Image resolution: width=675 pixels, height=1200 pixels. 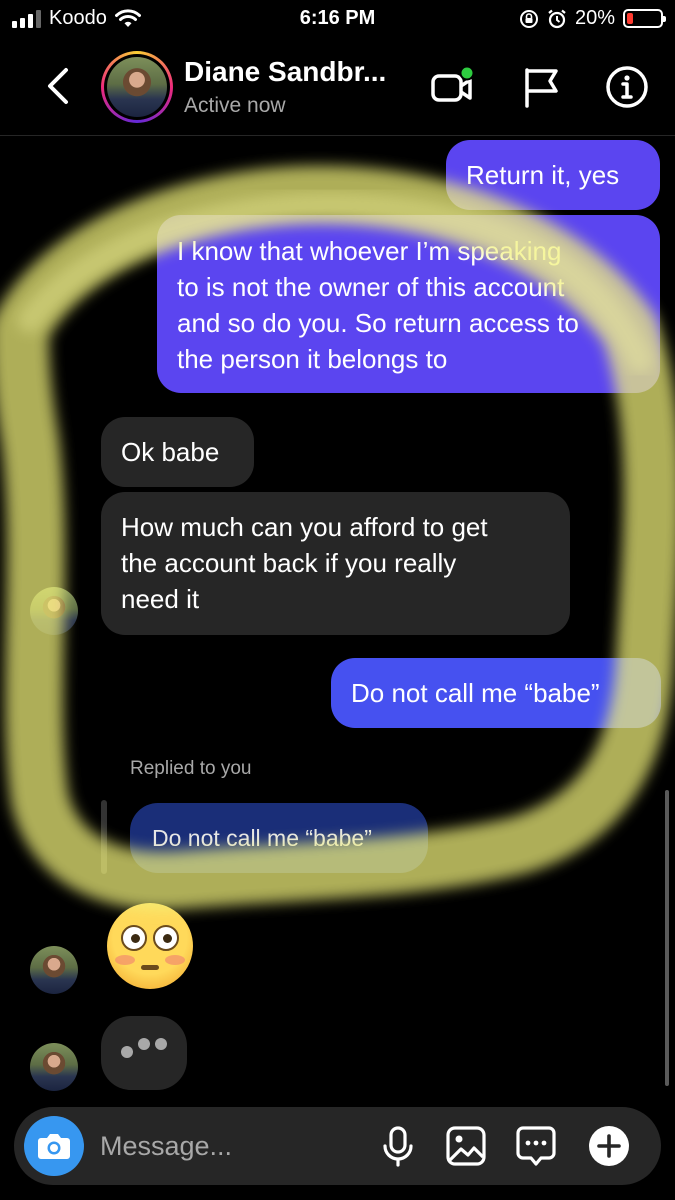 What do you see at coordinates (150, 946) in the screenshot?
I see `flushed-face-emoji` at bounding box center [150, 946].